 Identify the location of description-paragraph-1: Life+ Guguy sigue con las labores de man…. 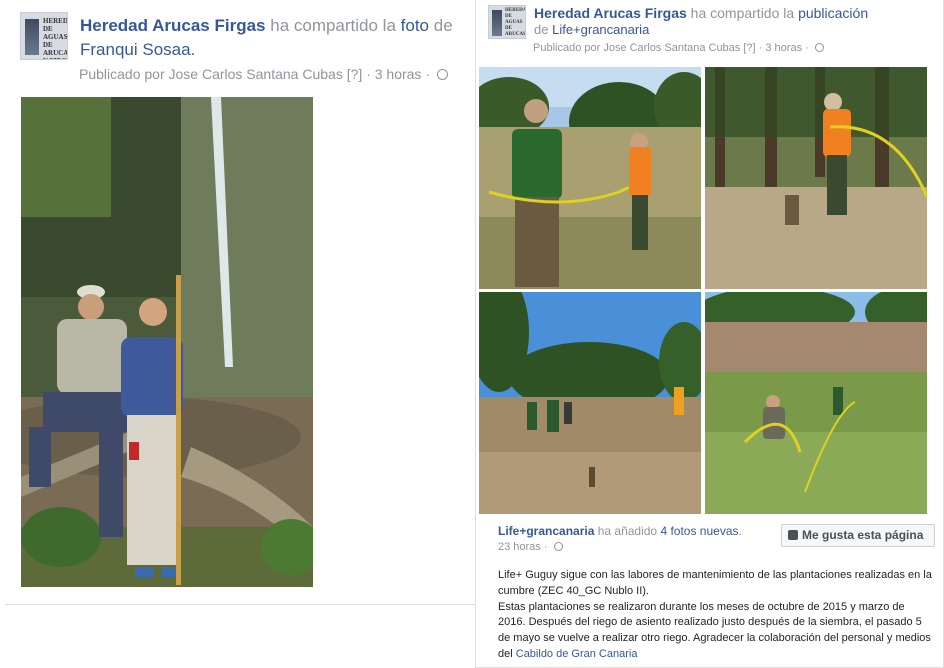
(715, 583).